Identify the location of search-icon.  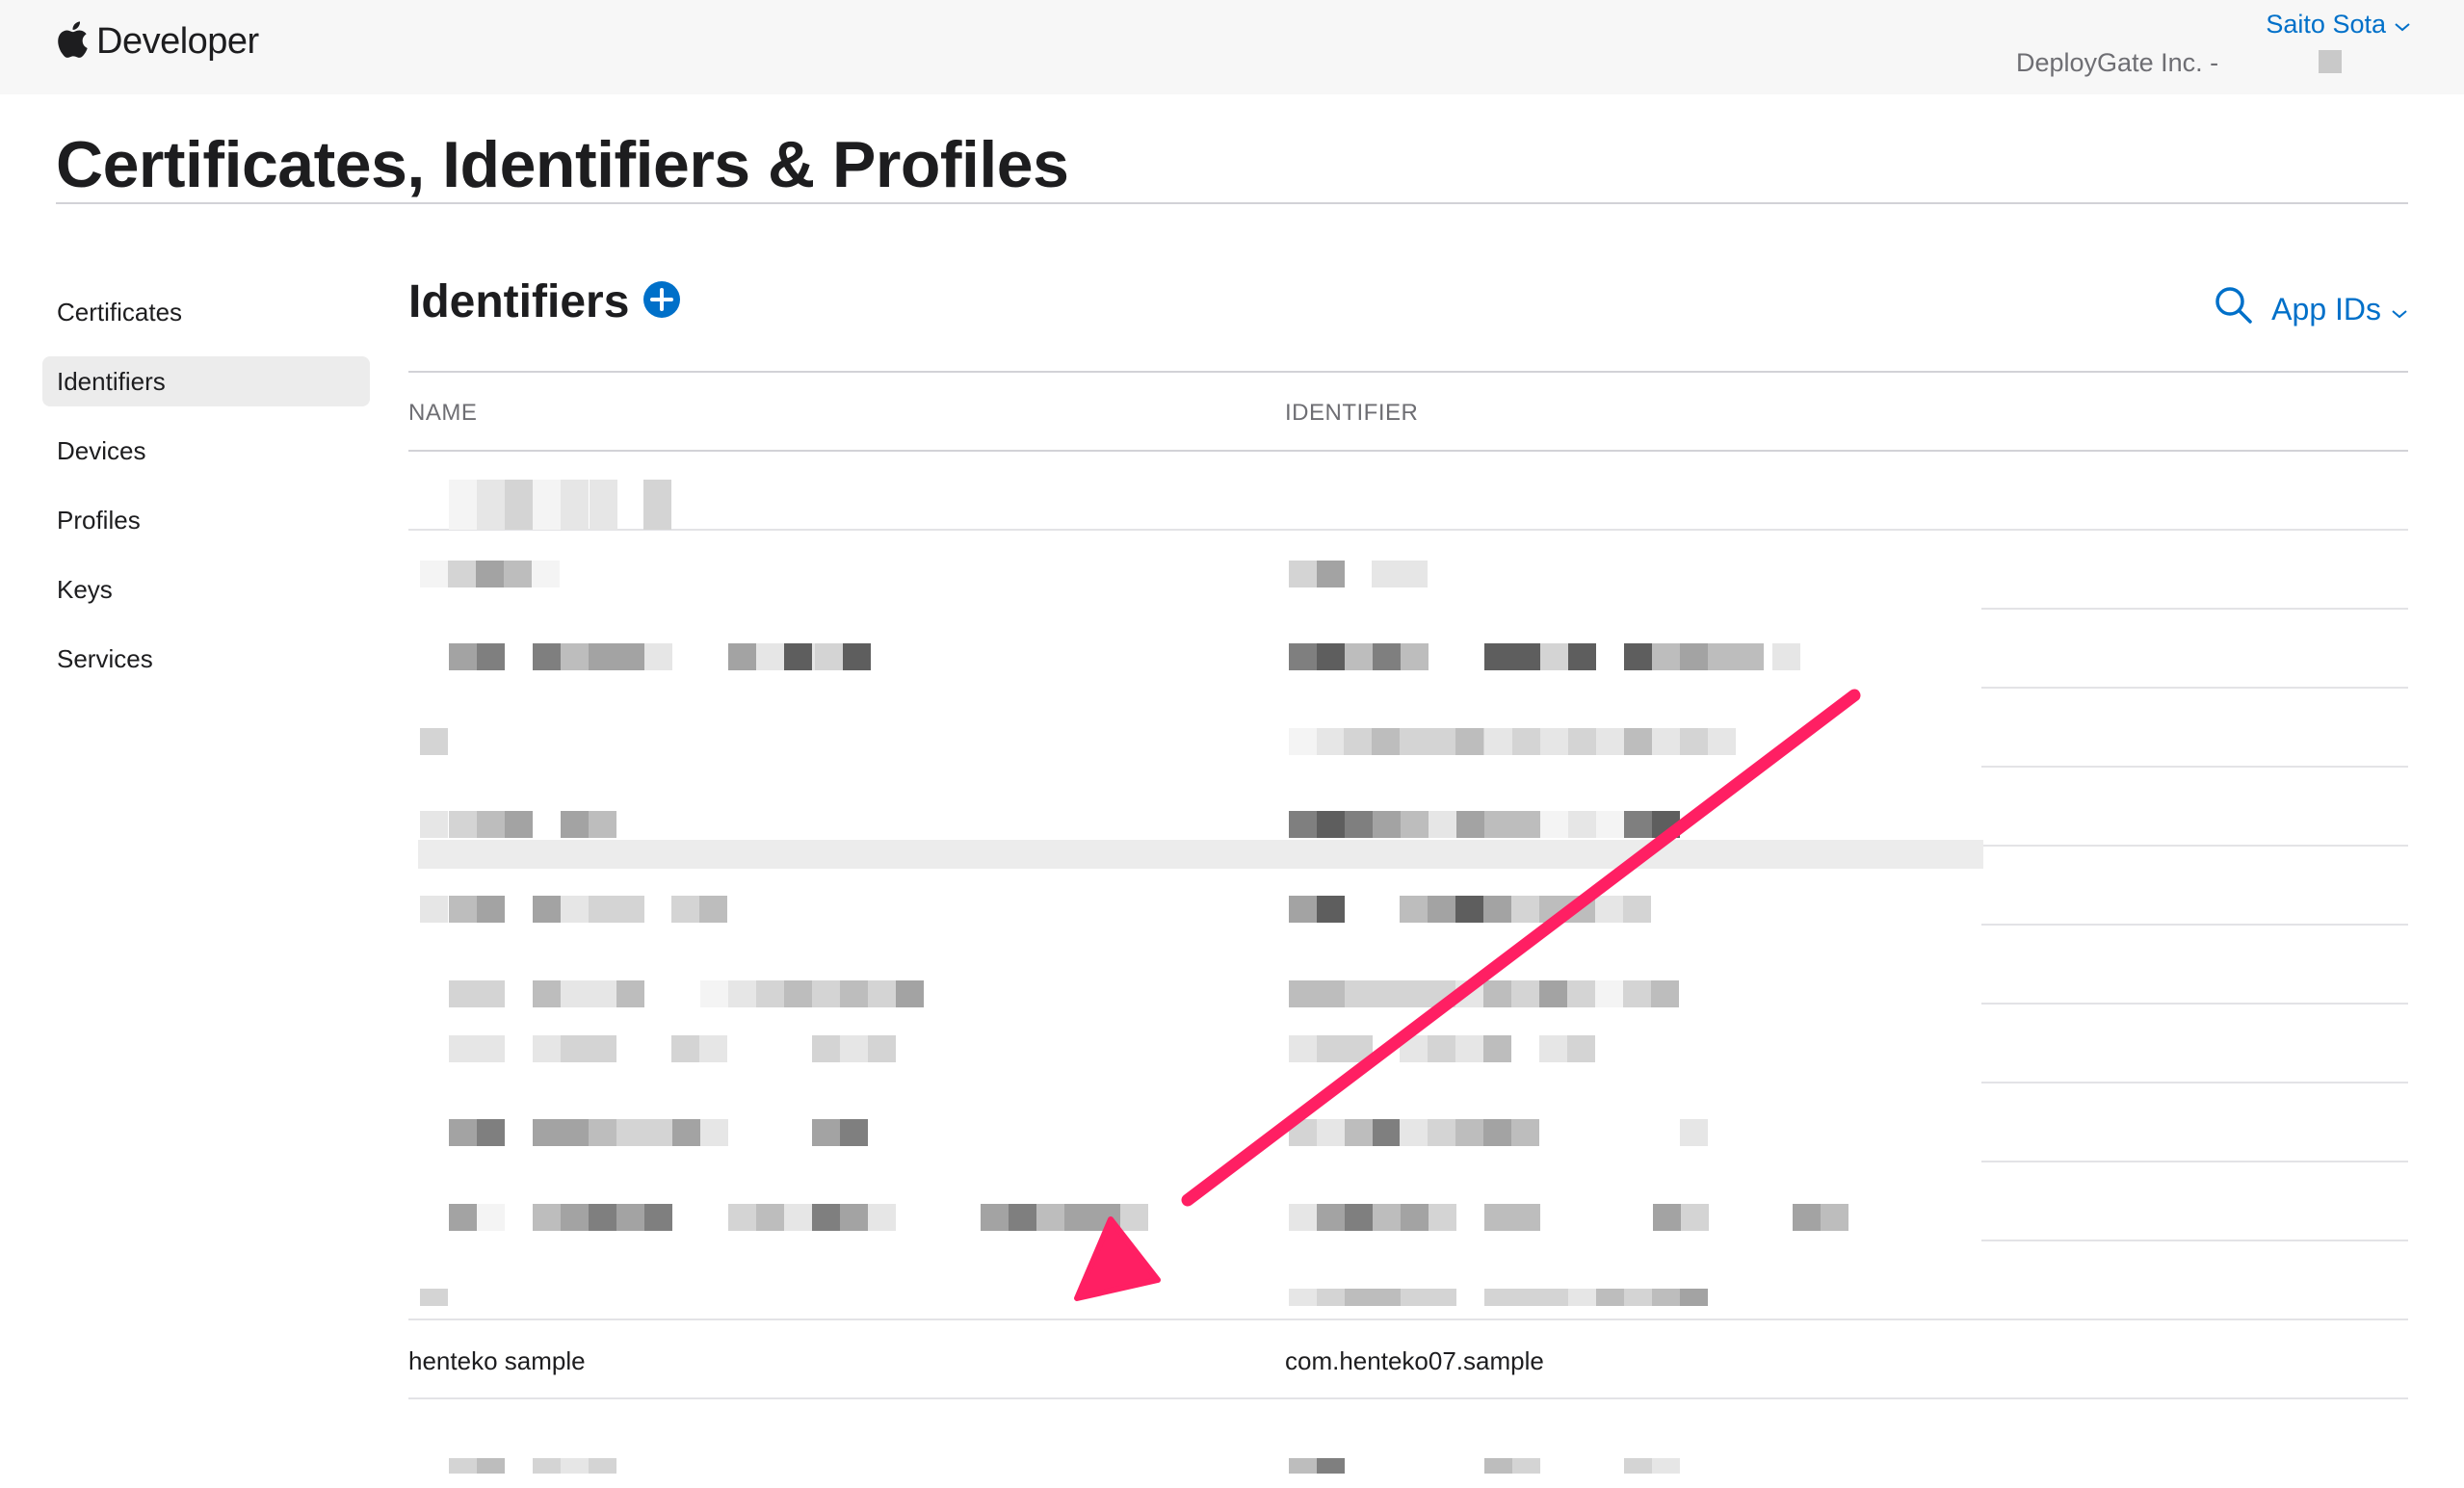
(2234, 309).